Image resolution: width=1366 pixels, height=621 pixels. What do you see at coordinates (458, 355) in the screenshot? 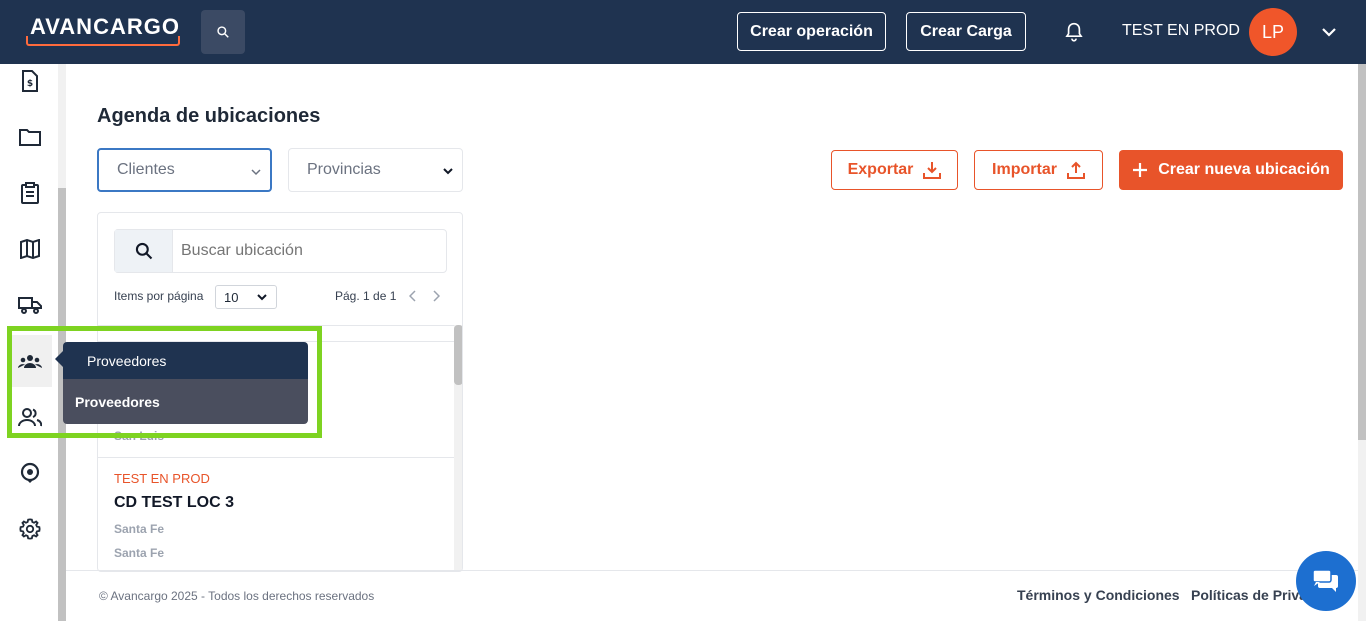
I see `list-scrollbar-thumb` at bounding box center [458, 355].